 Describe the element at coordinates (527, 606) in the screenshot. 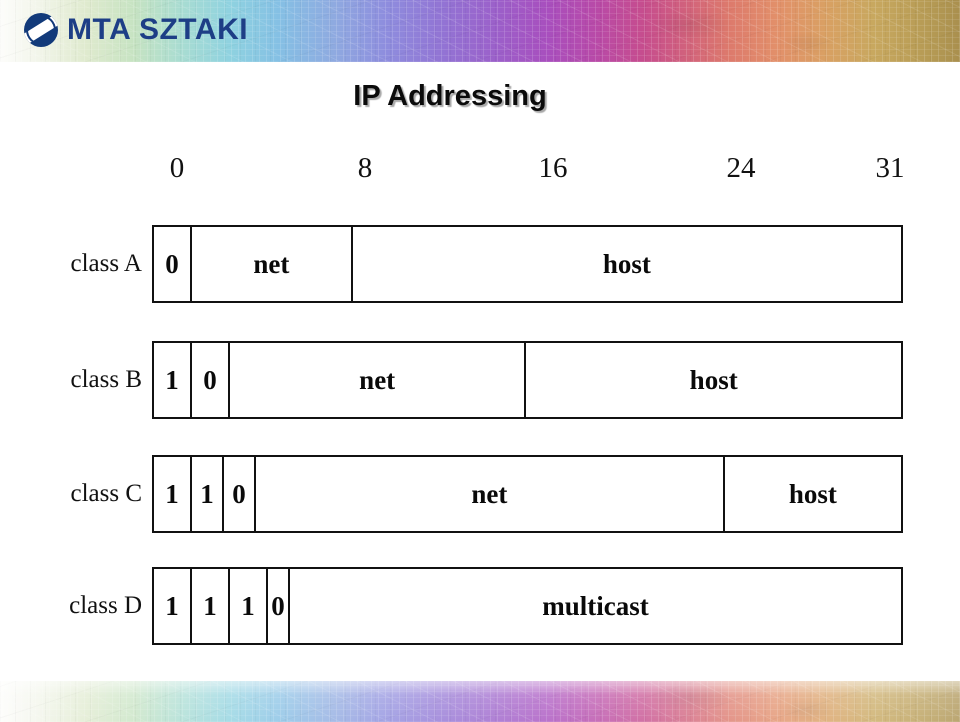

I see `ip-address-bitfield: 1 1 1 0 multicast` at that location.